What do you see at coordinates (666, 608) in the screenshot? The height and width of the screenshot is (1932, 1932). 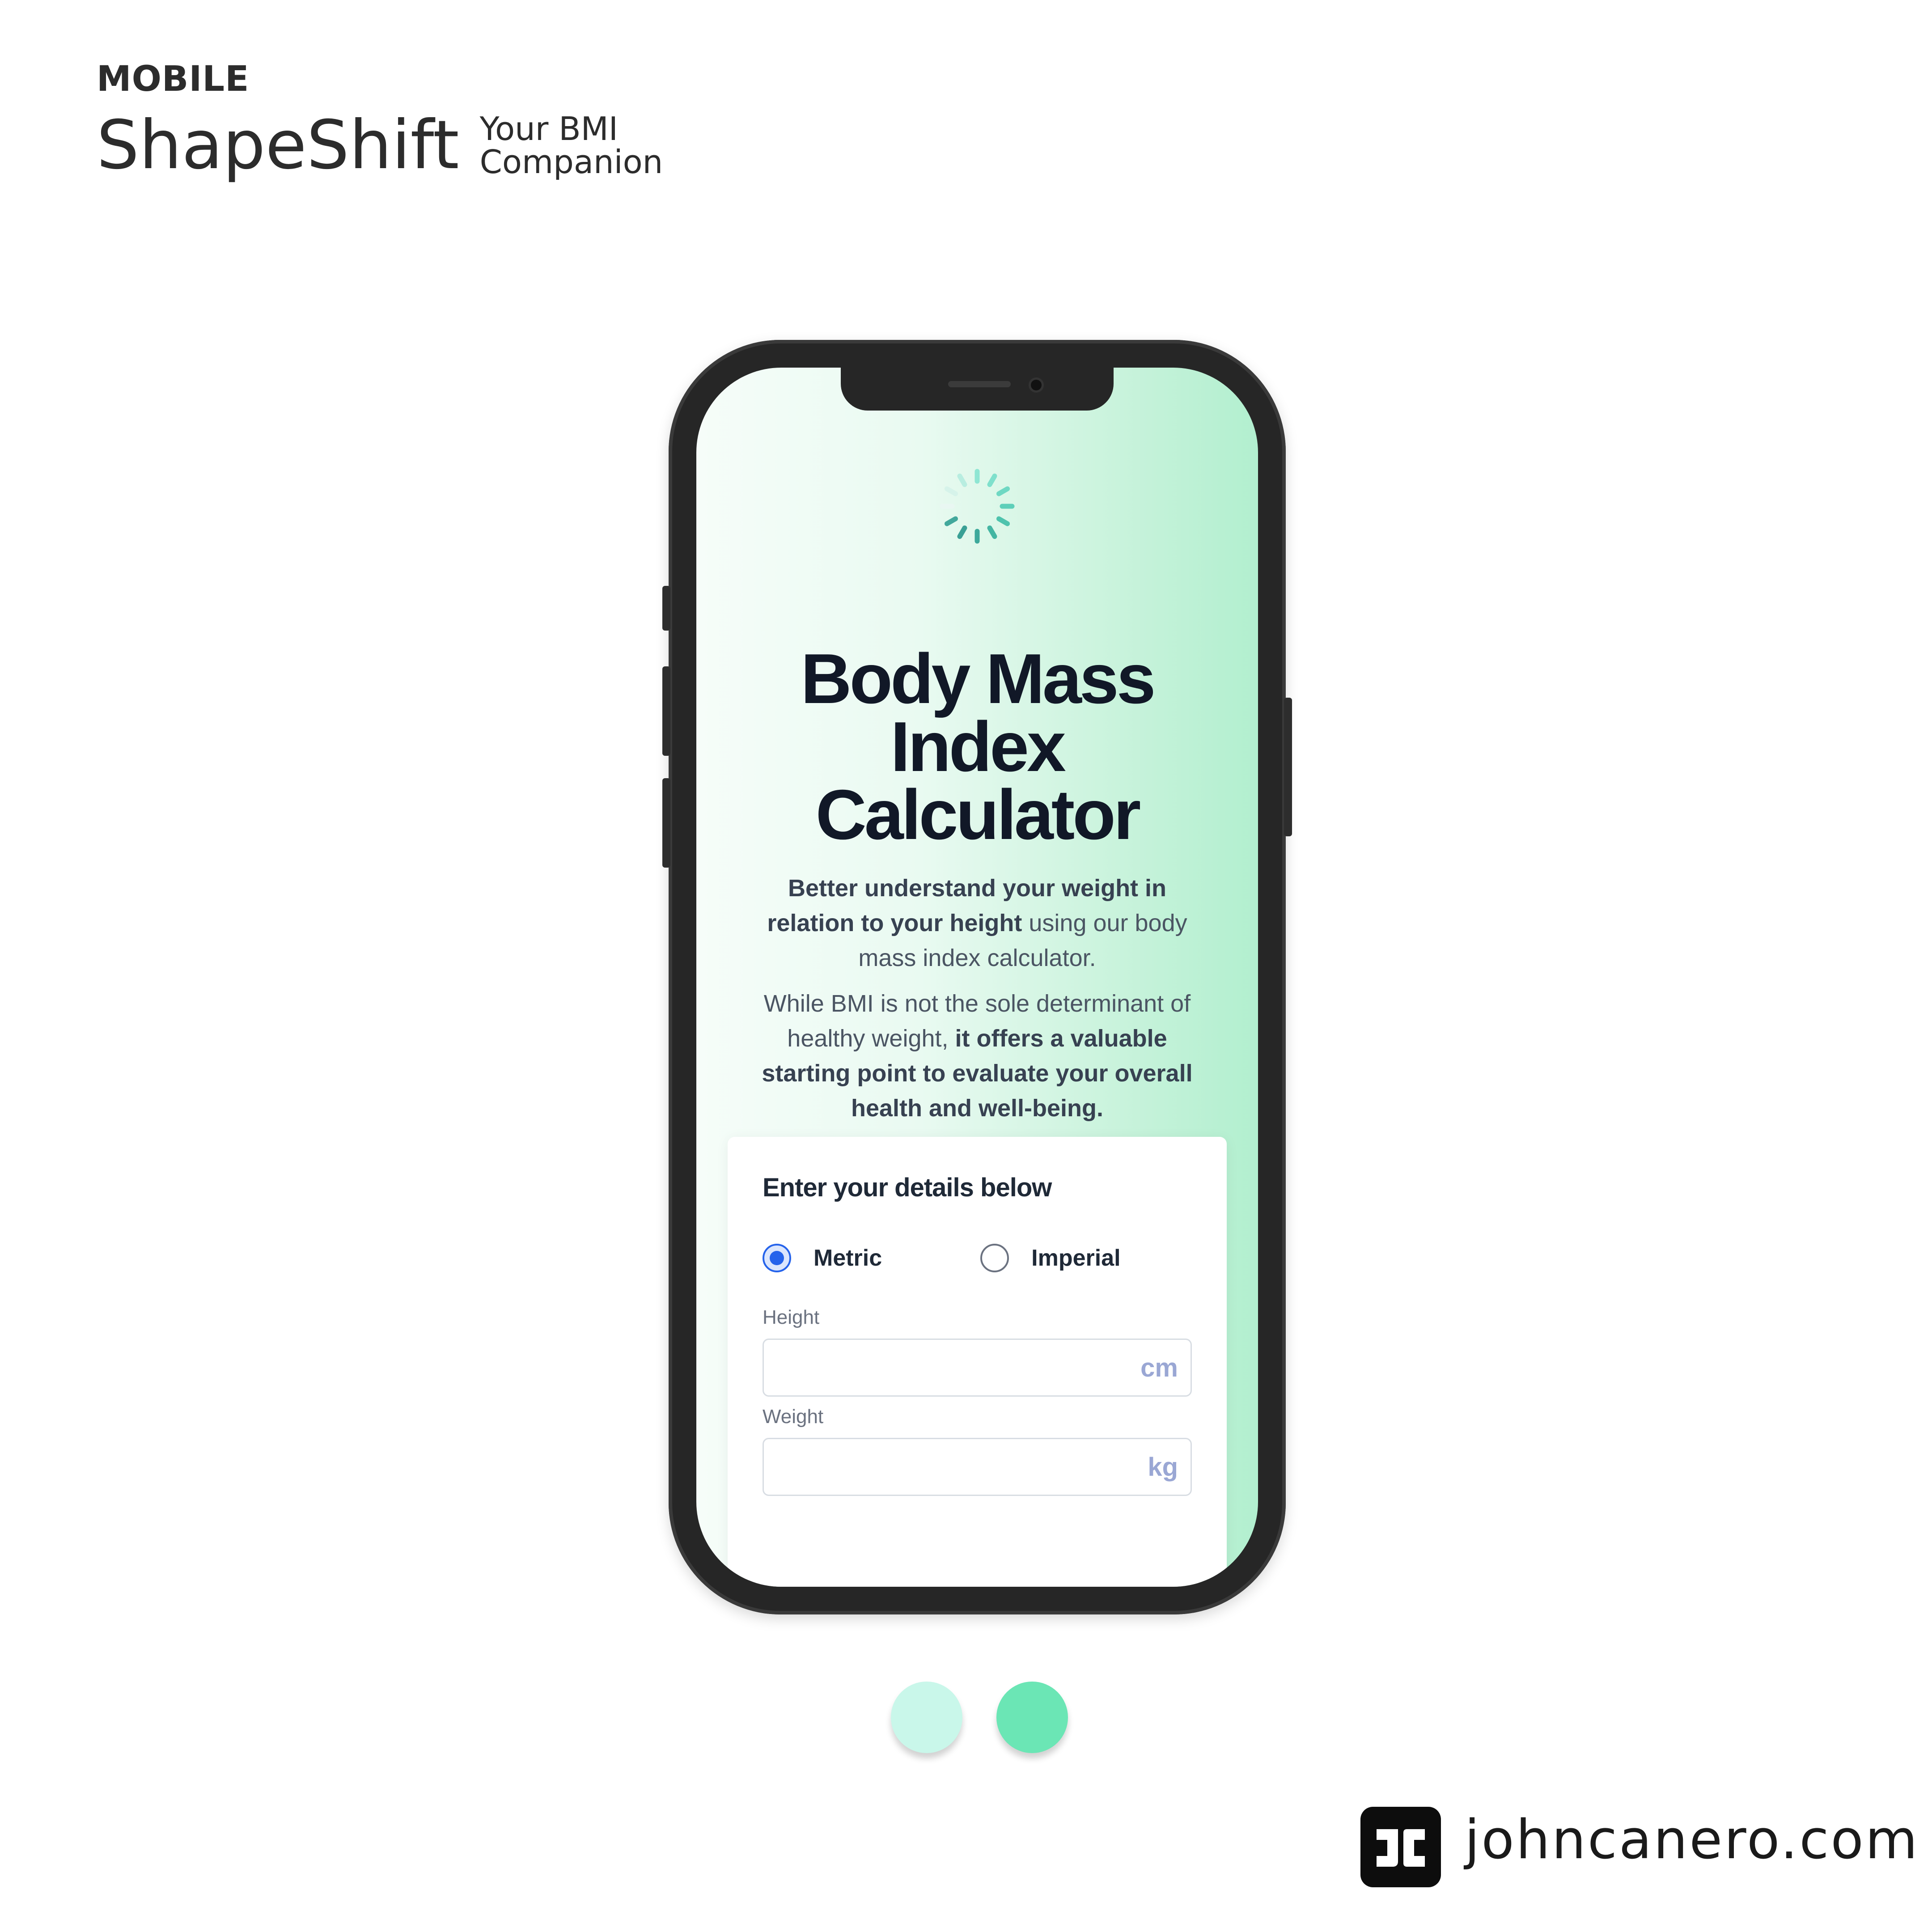 I see `silent-switch` at bounding box center [666, 608].